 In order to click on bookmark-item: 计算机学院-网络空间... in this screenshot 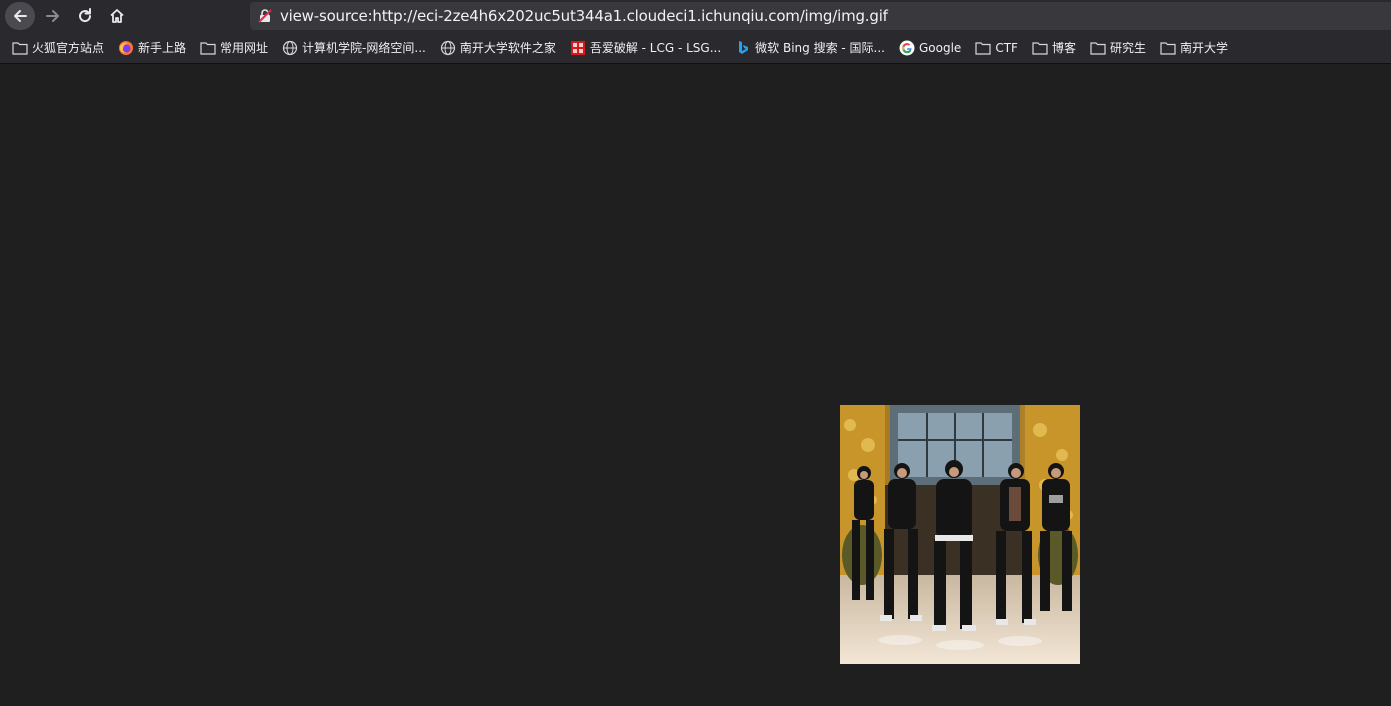, I will do `click(354, 48)`.